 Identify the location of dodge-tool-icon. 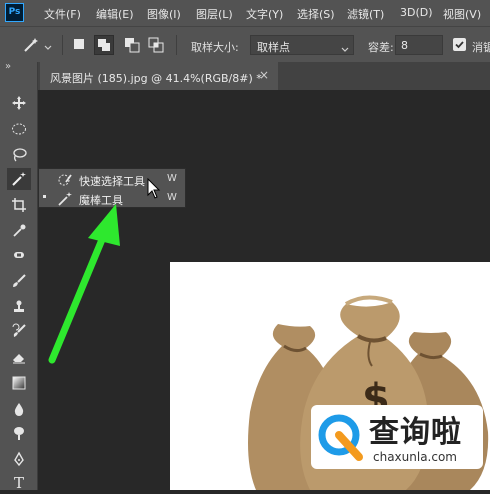
(19, 433).